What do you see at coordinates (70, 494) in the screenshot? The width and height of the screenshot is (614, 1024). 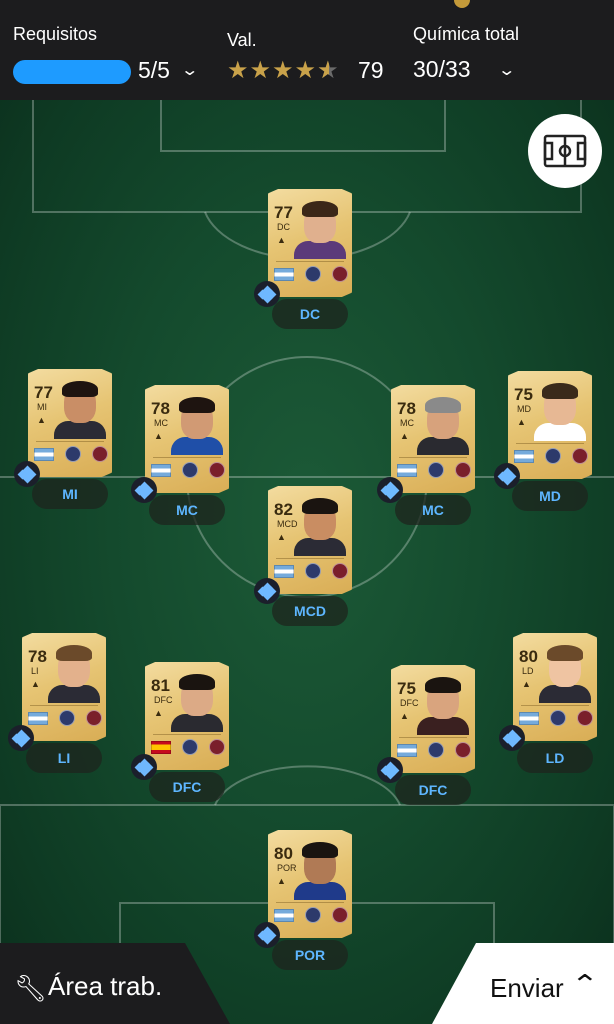 I see `position-label: MI` at bounding box center [70, 494].